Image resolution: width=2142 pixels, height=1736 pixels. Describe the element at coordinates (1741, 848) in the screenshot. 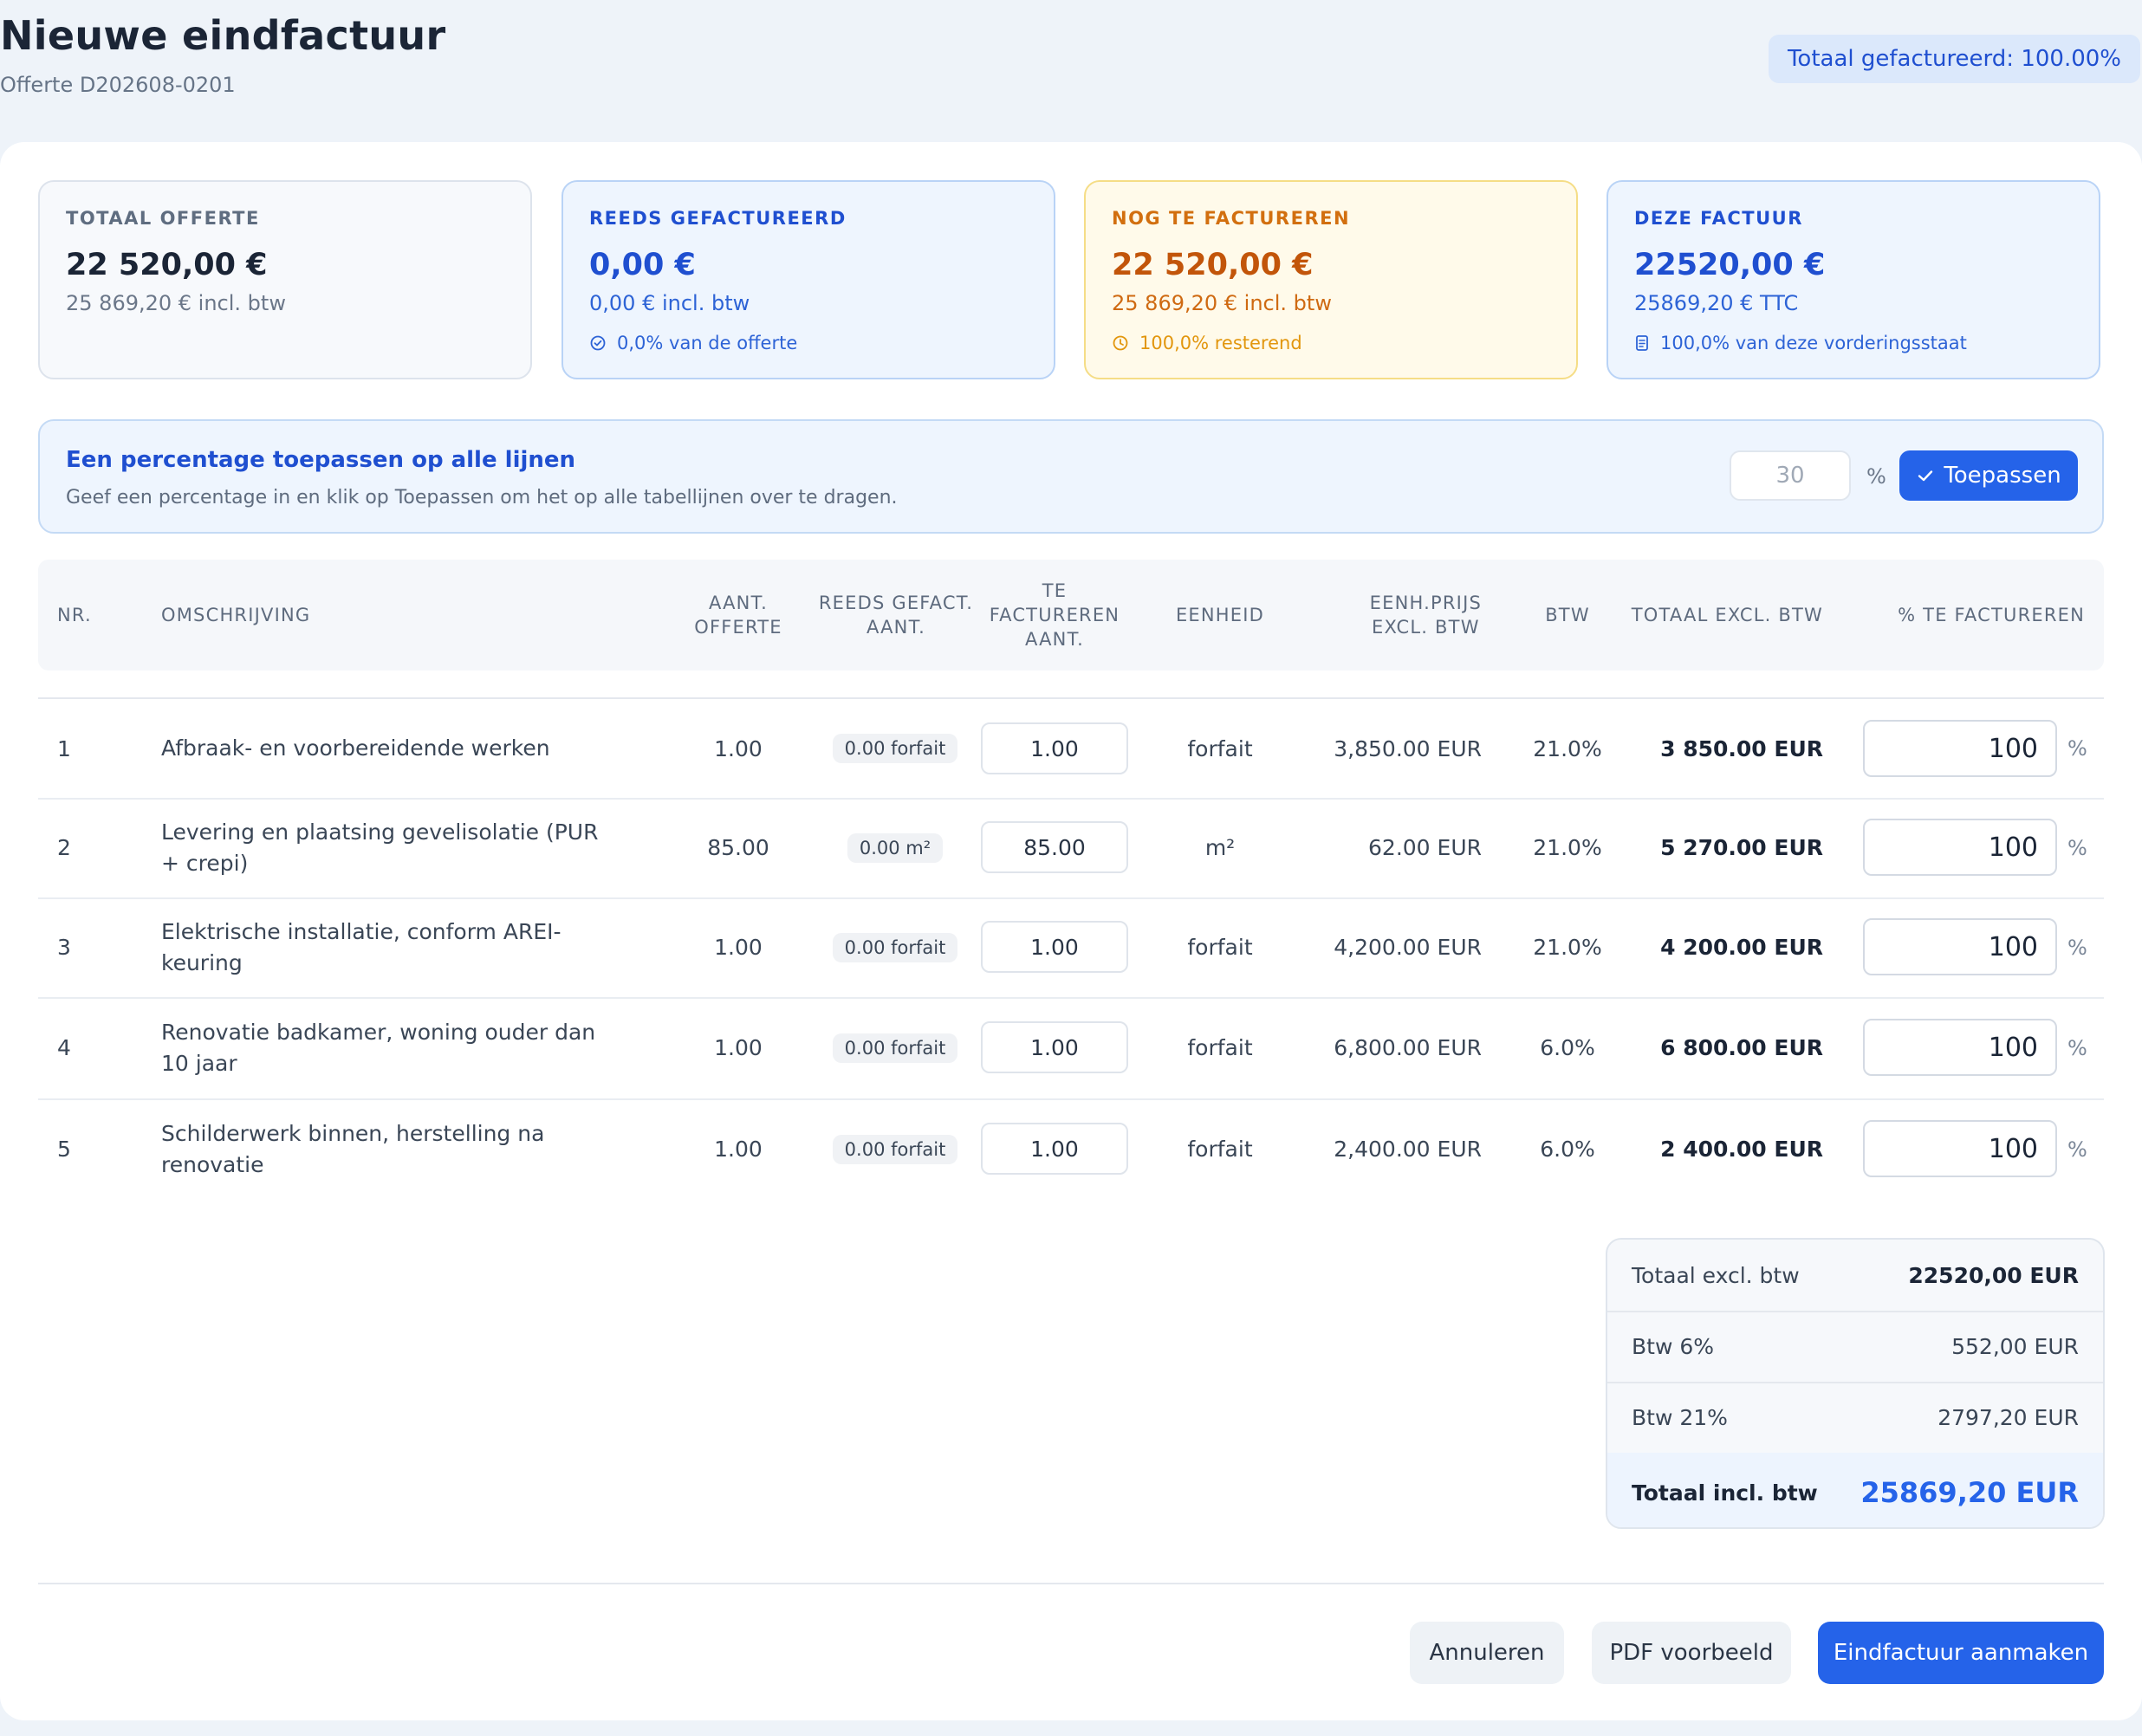

I see `row-total: 5 270.00 EUR` at that location.